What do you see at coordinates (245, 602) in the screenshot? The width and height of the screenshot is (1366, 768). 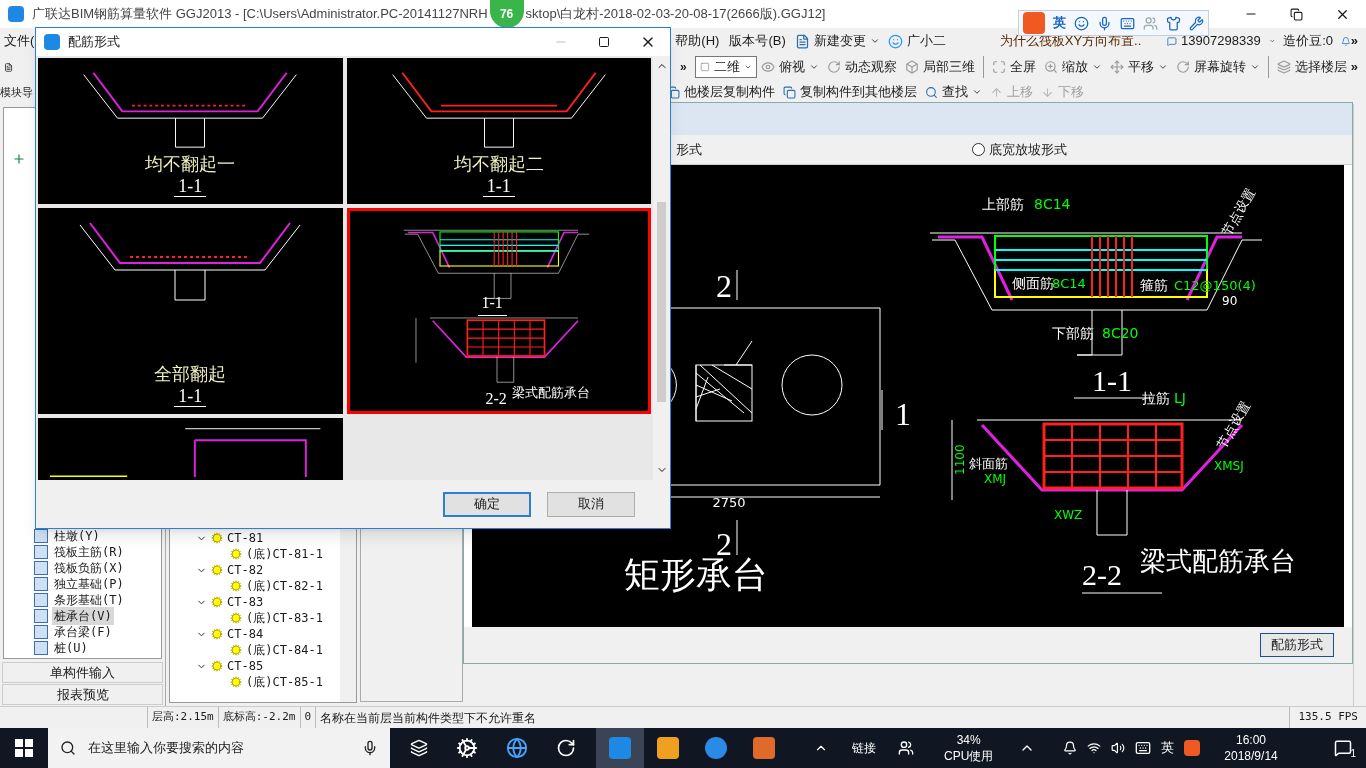 I see `tree-item: CT-83` at bounding box center [245, 602].